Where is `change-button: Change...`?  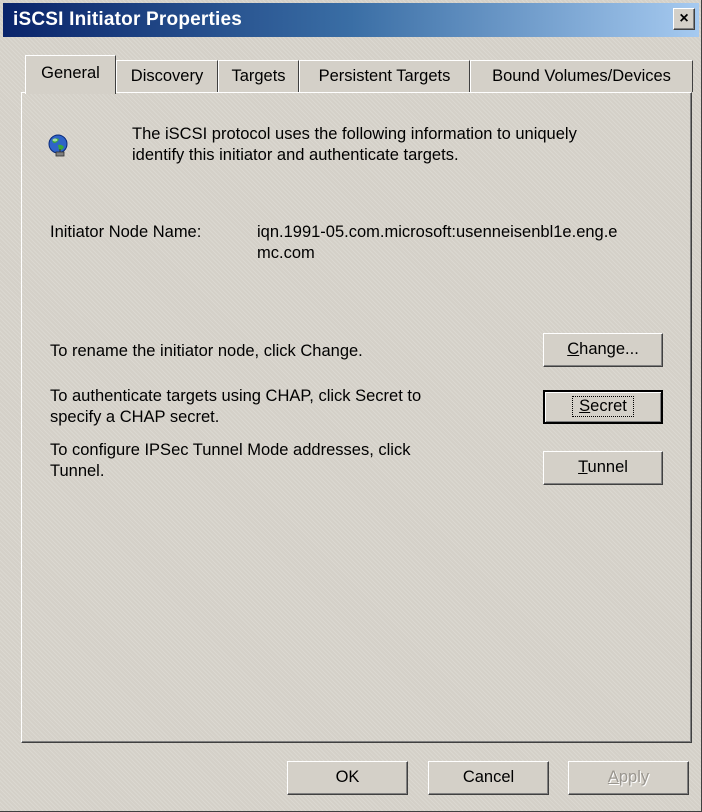
change-button: Change... is located at coordinates (603, 350).